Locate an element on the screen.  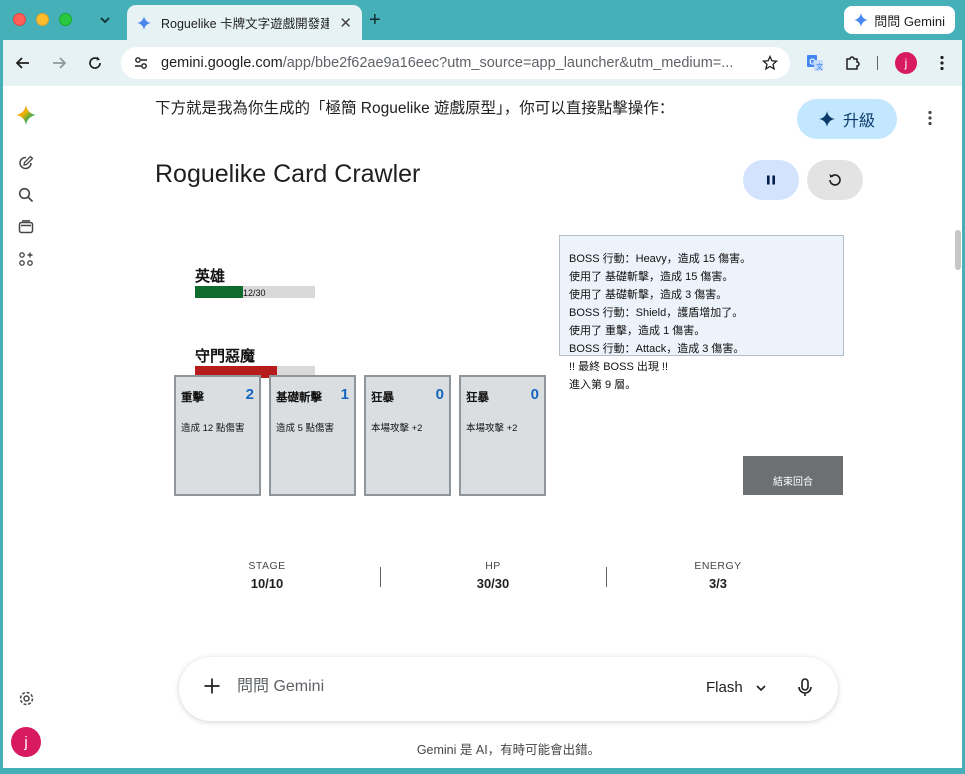
log-line: 使用了 重擊，造成 1 傷害。 is located at coordinates (637, 331).